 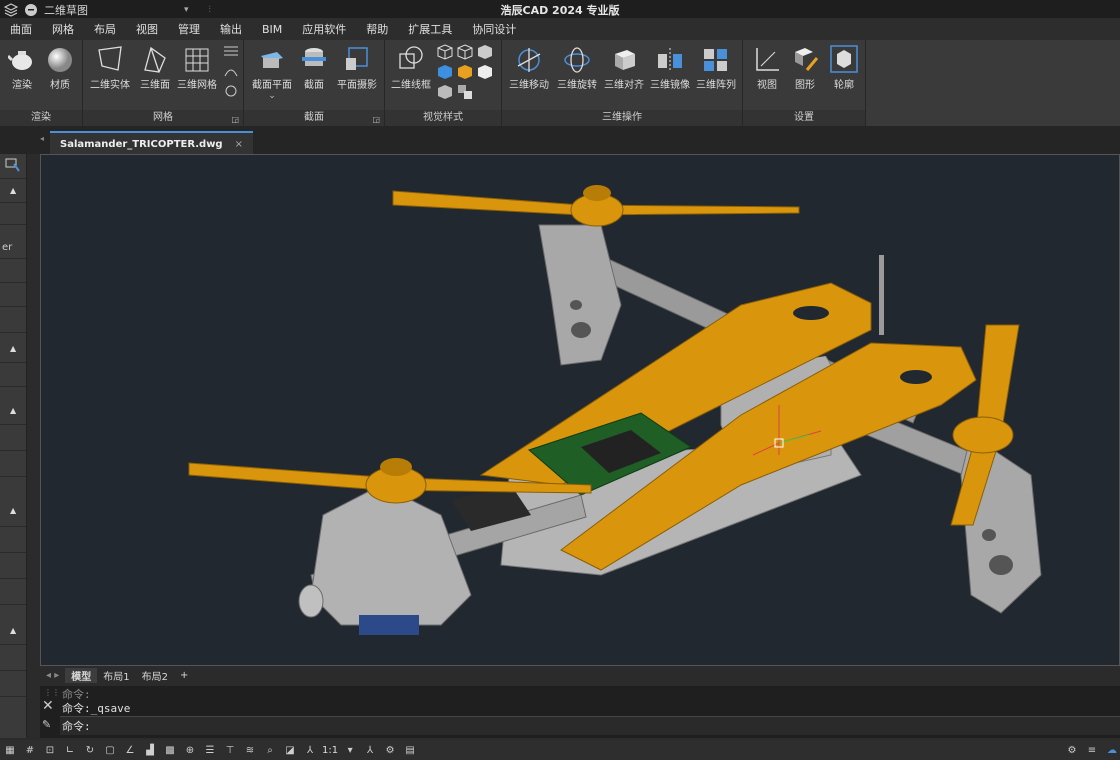 I want to click on transparency-icon: ▩, so click(x=170, y=750).